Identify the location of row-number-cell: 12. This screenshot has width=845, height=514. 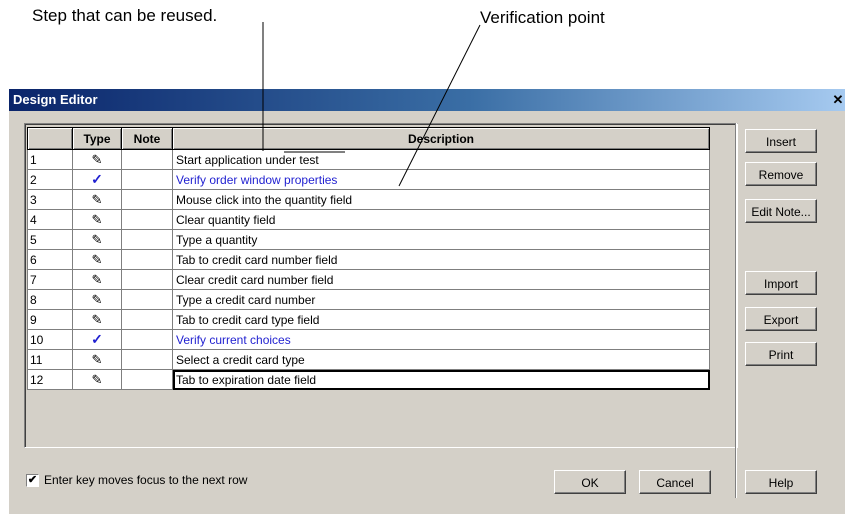
(50, 379).